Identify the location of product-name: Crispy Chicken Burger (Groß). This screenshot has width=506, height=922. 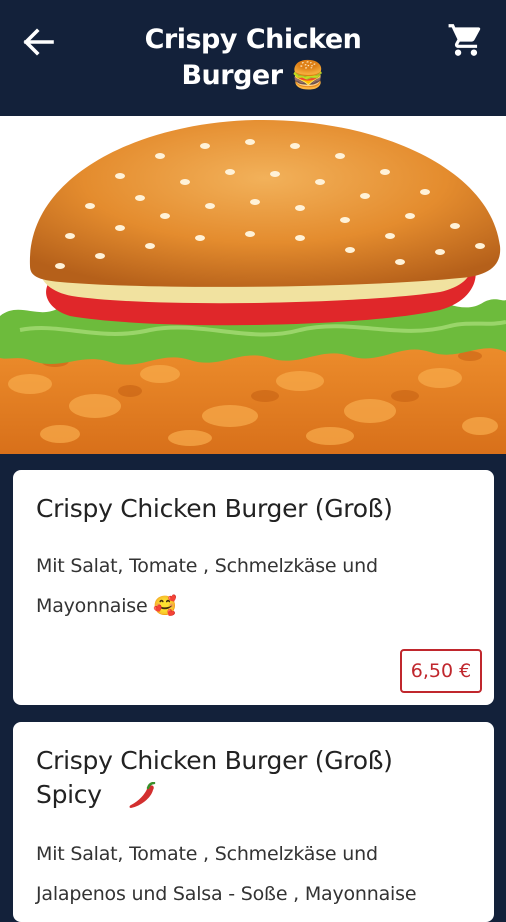
(214, 508).